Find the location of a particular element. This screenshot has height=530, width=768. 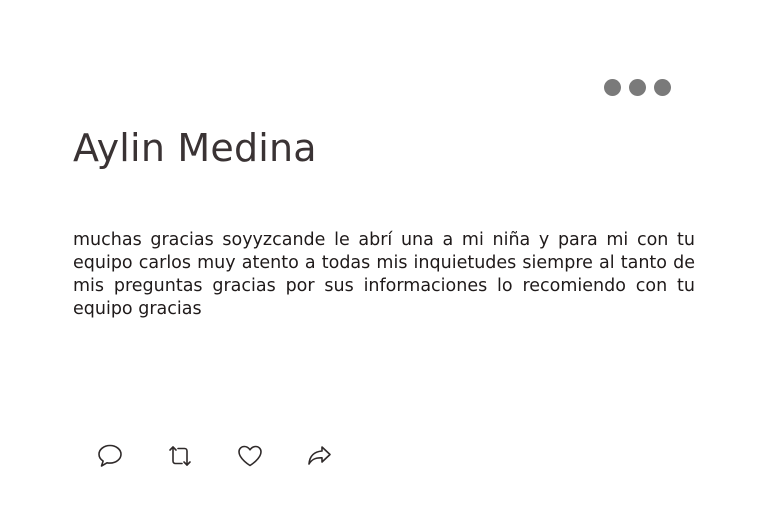

author-name: Aylin Medina is located at coordinates (195, 148).